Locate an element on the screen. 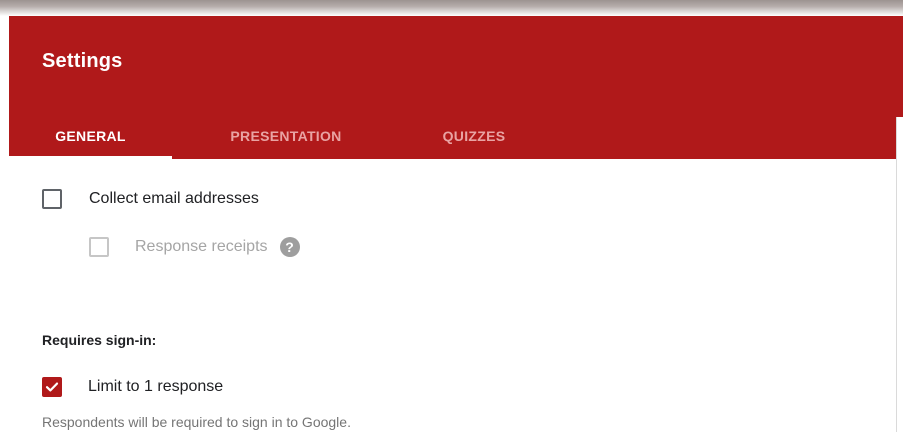  tab-bar: GENERAL PRESENTATION QUIZZES is located at coordinates (456, 135).